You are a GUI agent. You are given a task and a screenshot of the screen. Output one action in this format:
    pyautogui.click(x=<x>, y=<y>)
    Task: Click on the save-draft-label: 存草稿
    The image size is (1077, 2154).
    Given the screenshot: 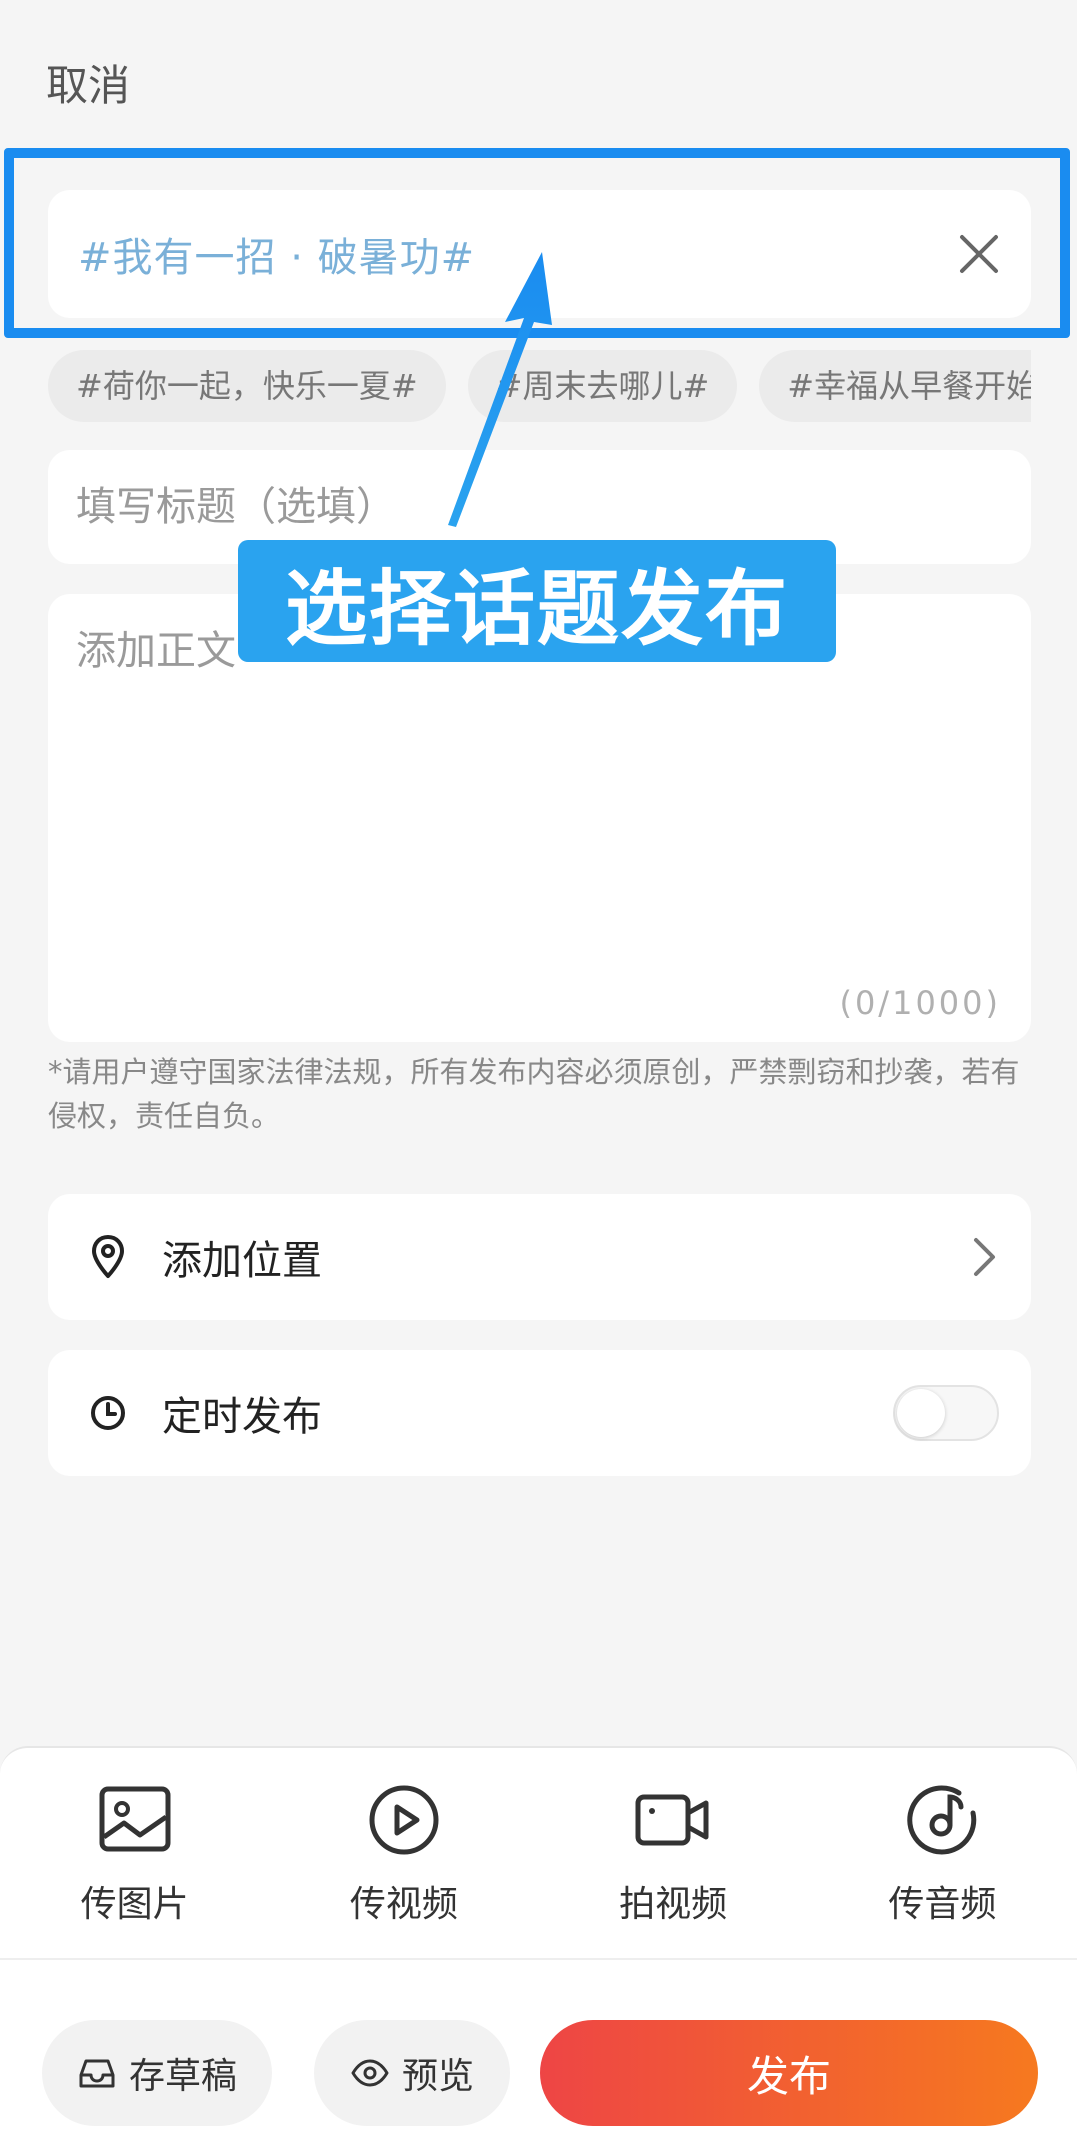 What is the action you would take?
    pyautogui.click(x=182, y=2076)
    